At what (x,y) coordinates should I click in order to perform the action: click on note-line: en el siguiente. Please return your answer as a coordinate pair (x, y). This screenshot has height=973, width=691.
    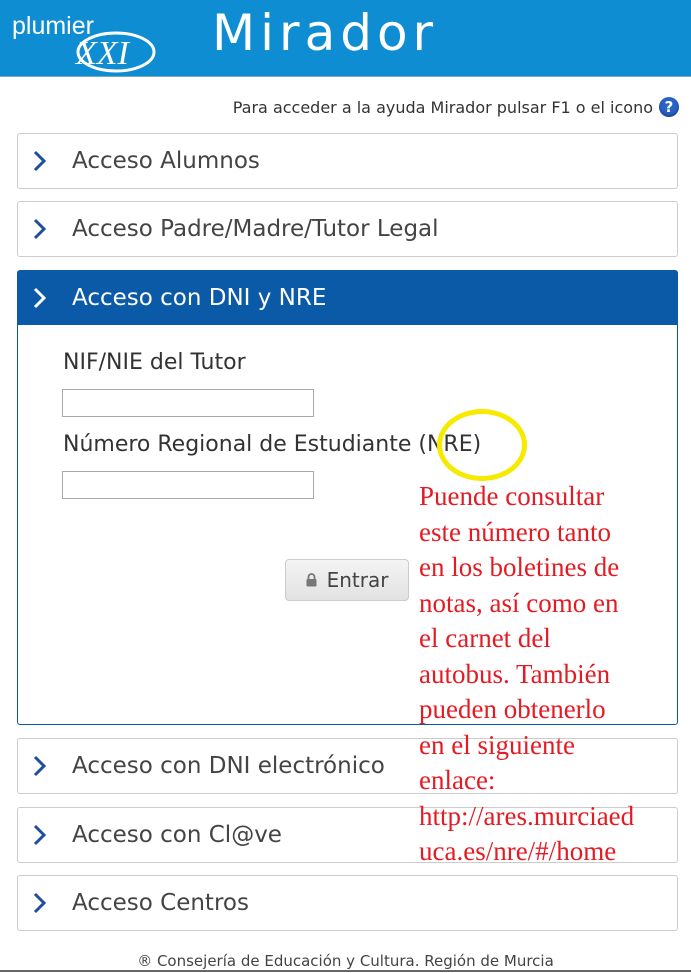
    Looking at the image, I should click on (497, 744).